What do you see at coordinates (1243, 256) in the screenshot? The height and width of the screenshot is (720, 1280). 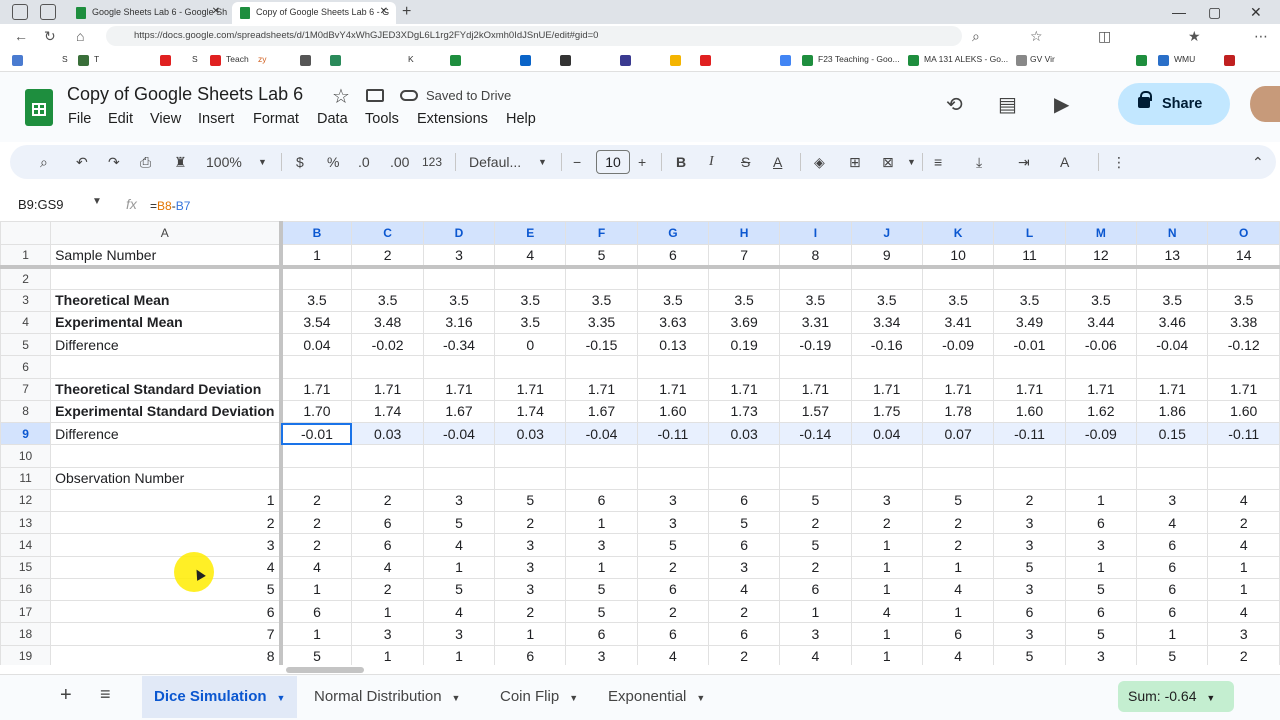 I see `cell: 14` at bounding box center [1243, 256].